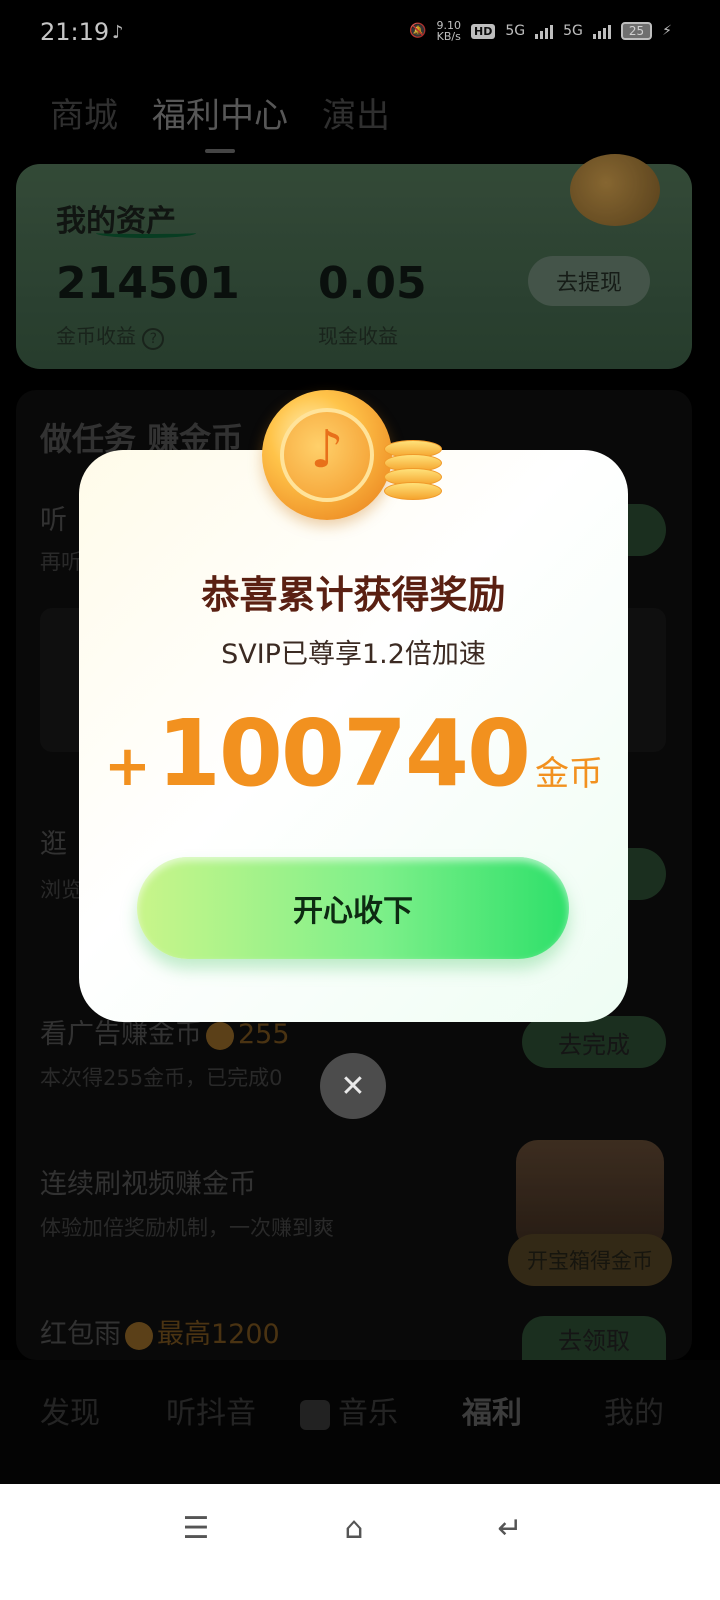  What do you see at coordinates (354, 1528) in the screenshot?
I see `home-icon: ⌂` at bounding box center [354, 1528].